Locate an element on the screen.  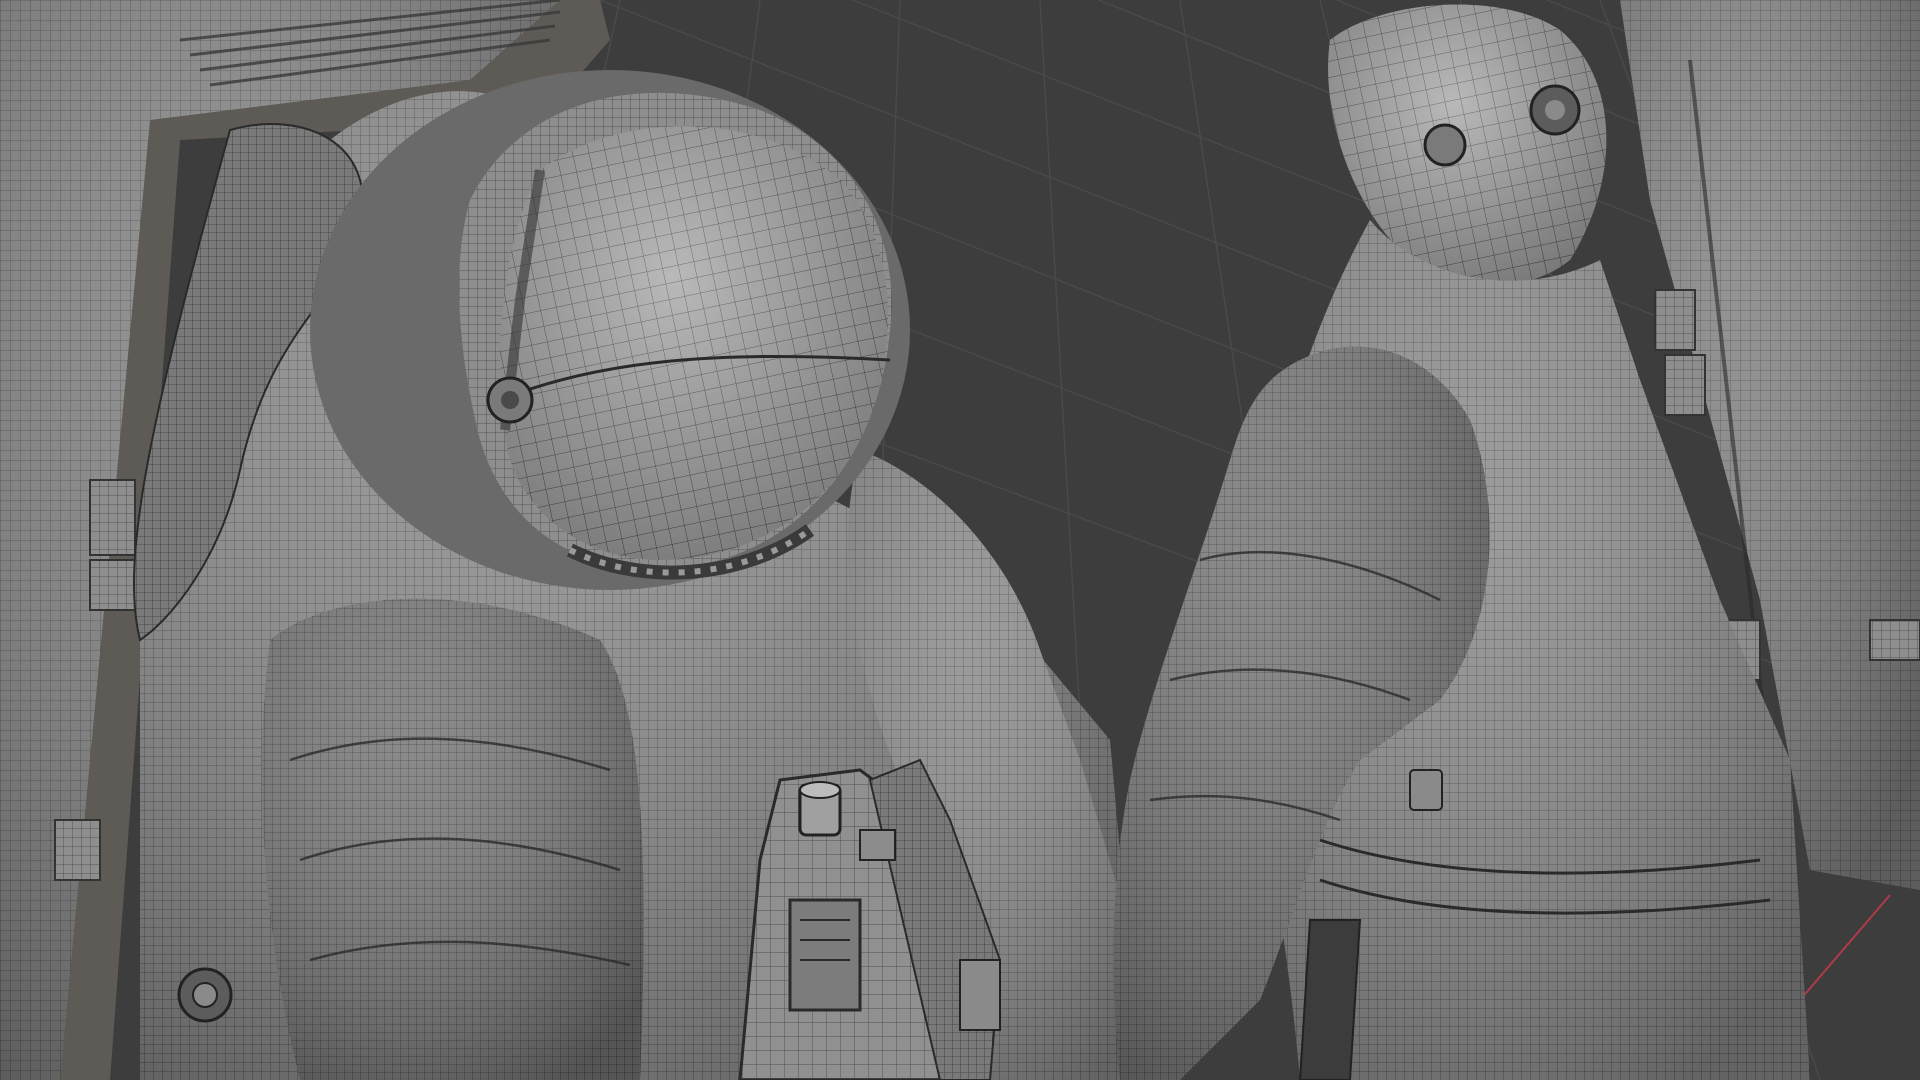
x-axis-line is located at coordinates (1845, 947).